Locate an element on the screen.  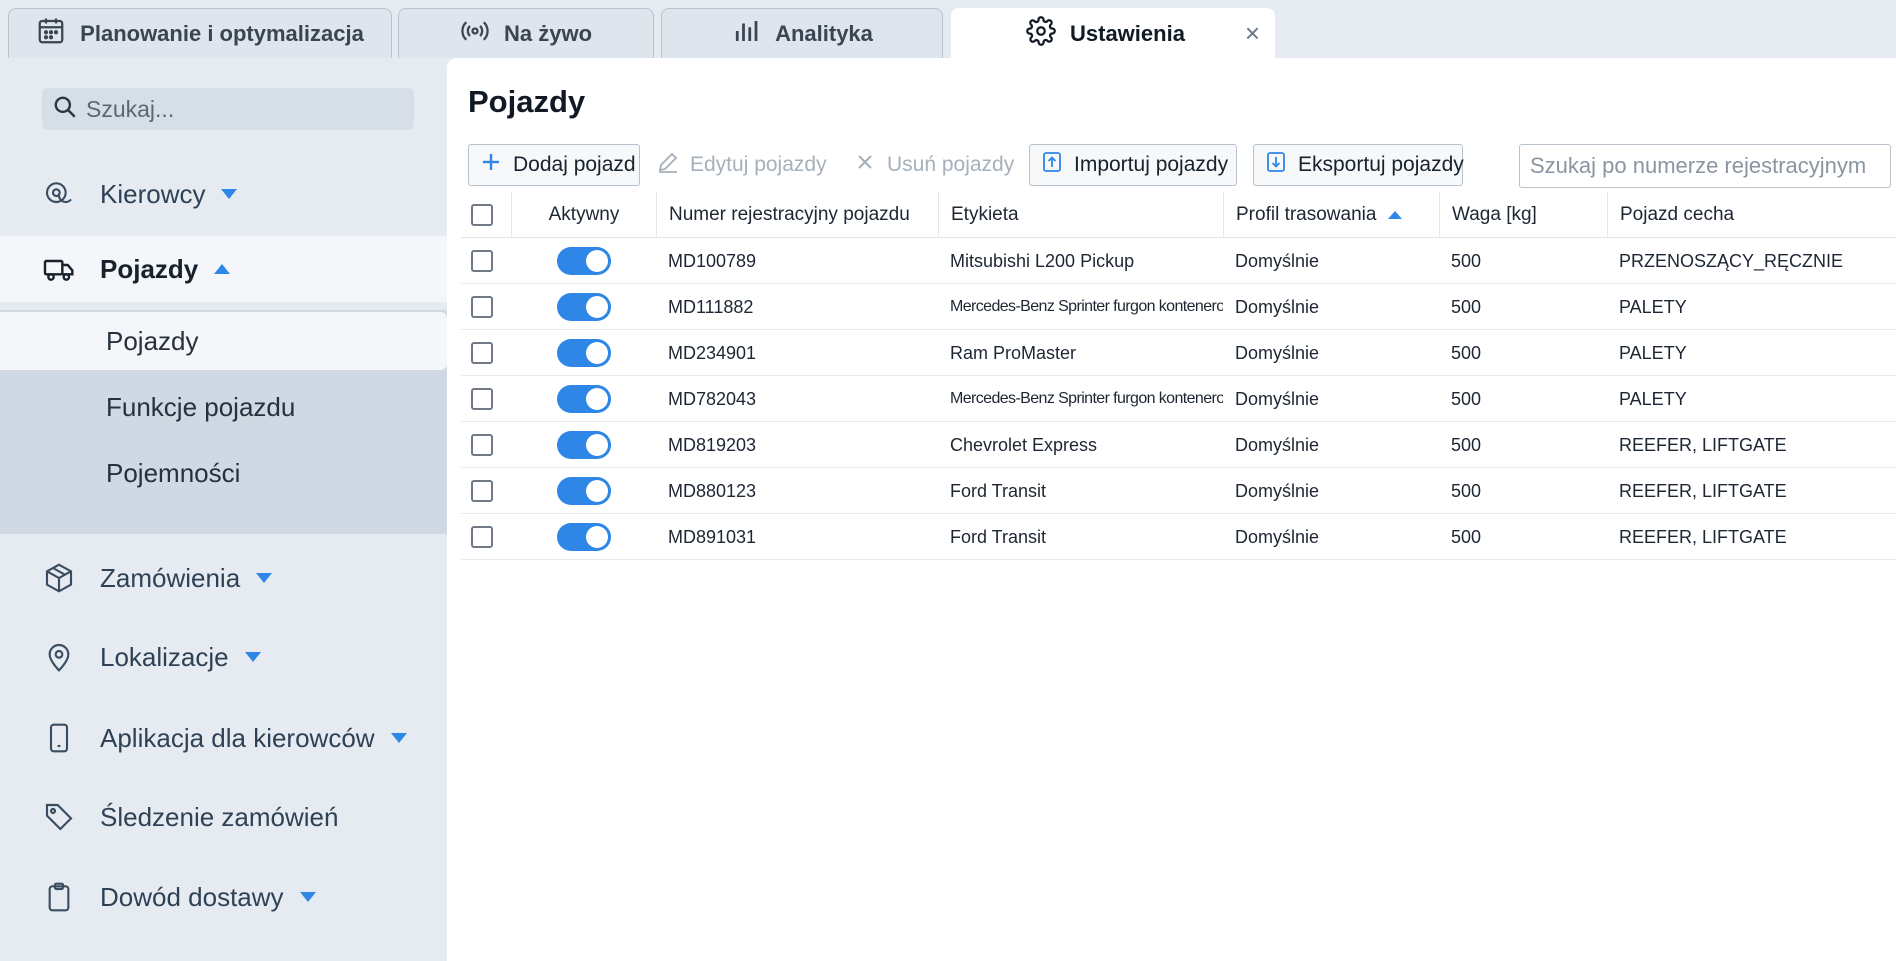
package-icon is located at coordinates (59, 578).